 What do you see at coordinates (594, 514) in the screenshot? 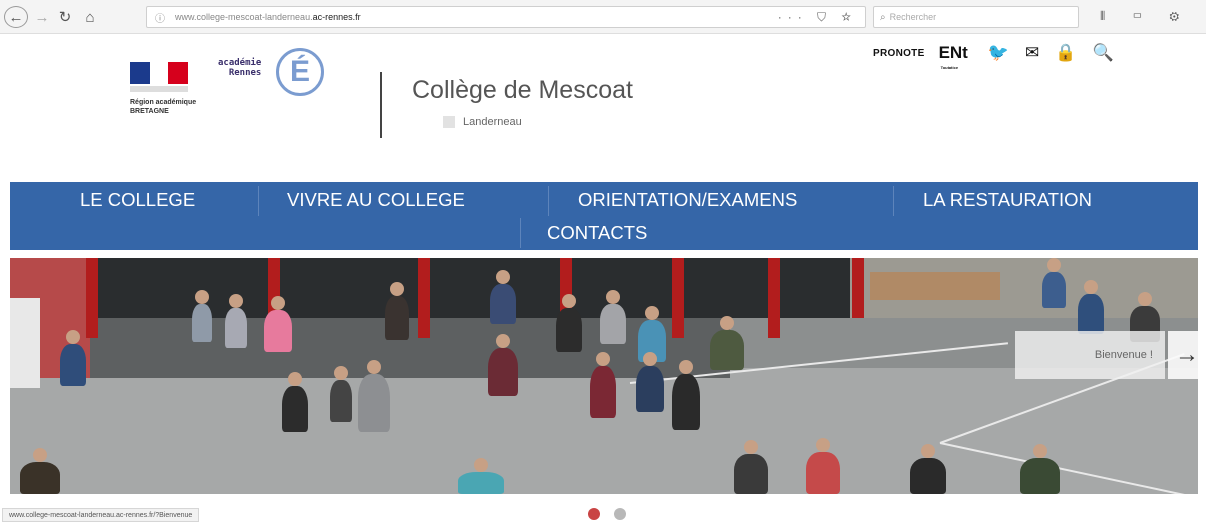
I see `slide-dot-active` at bounding box center [594, 514].